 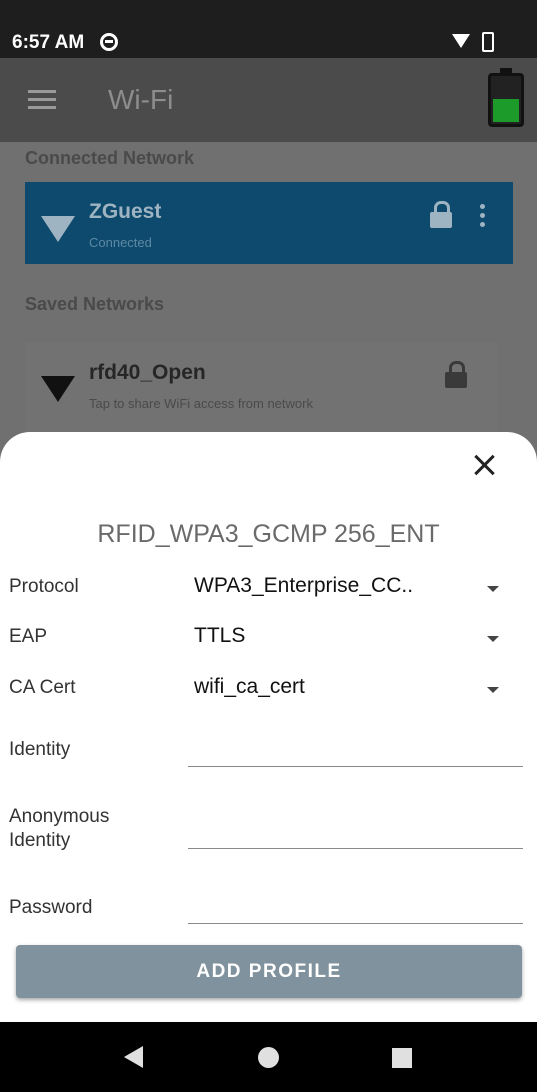 I want to click on app-bar: Wi-Fi, so click(x=268, y=100).